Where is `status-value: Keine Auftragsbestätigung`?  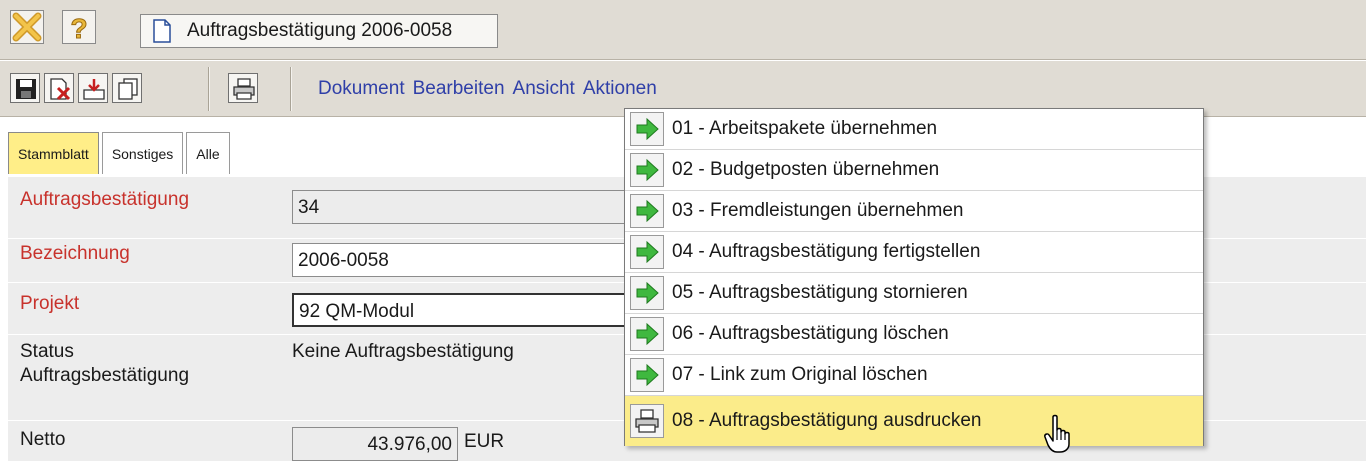
status-value: Keine Auftragsbestätigung is located at coordinates (403, 351).